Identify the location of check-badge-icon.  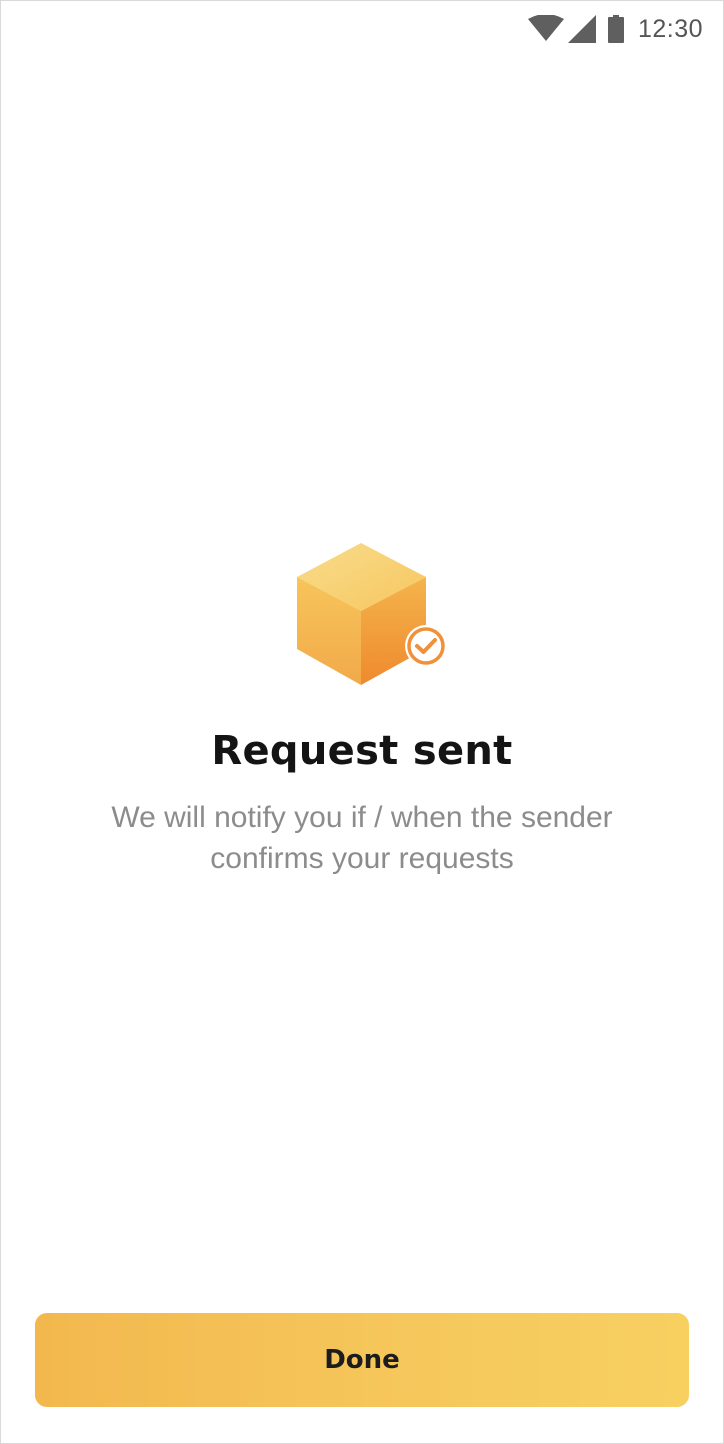
(426, 646).